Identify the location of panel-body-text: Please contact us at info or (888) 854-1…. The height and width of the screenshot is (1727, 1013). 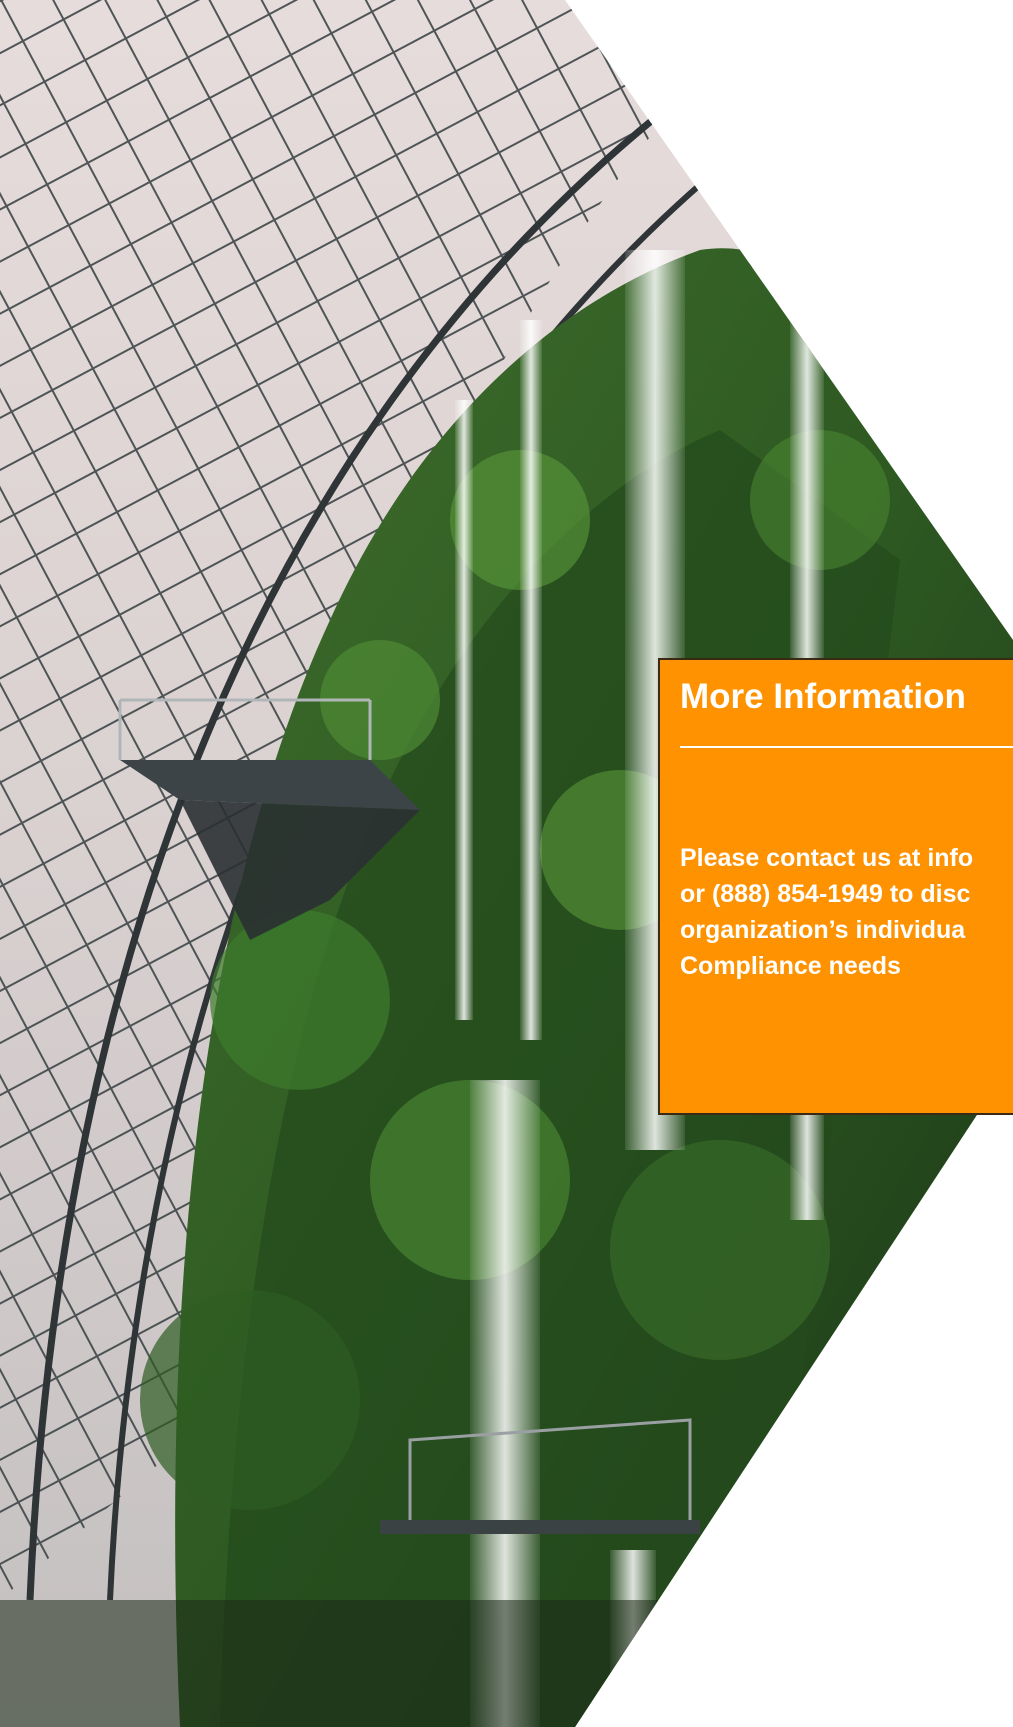
(846, 912).